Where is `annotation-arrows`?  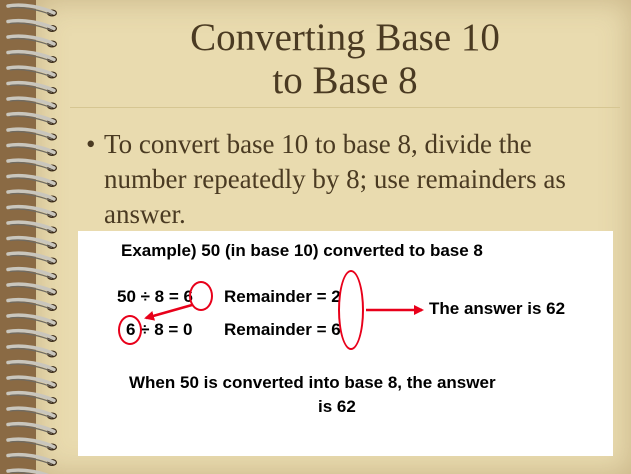 annotation-arrows is located at coordinates (284, 312).